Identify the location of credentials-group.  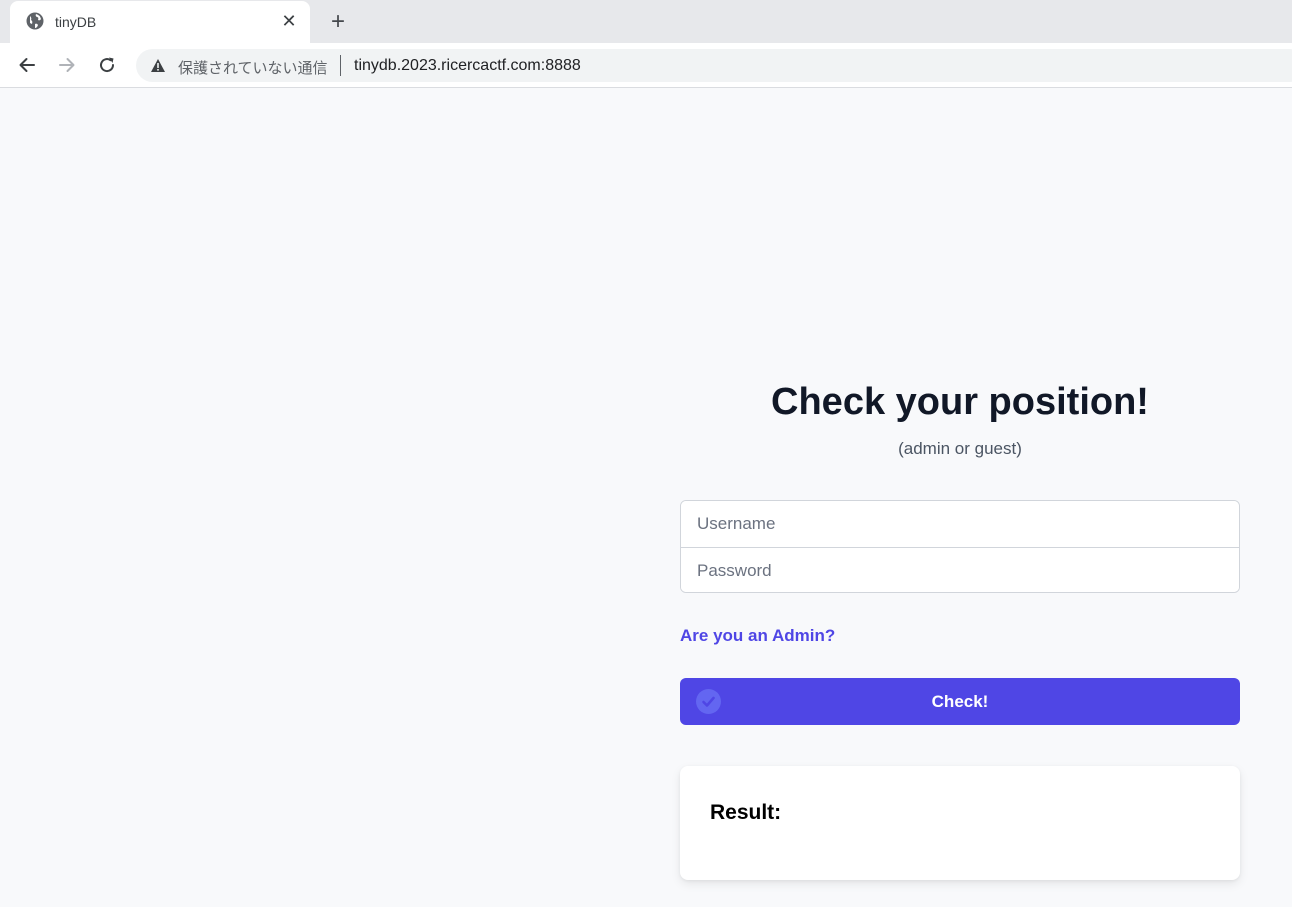
(960, 546).